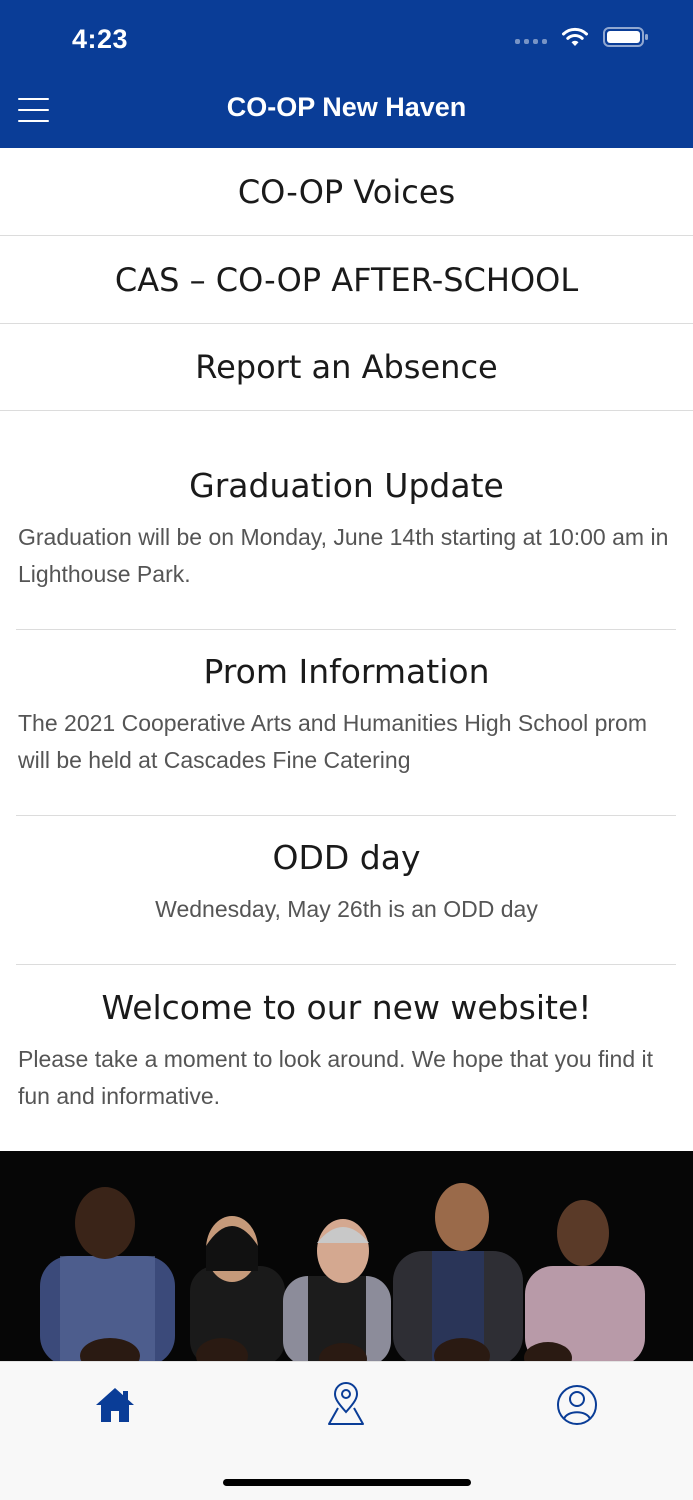  What do you see at coordinates (346, 367) in the screenshot?
I see `link-report-absence: Report an Absence` at bounding box center [346, 367].